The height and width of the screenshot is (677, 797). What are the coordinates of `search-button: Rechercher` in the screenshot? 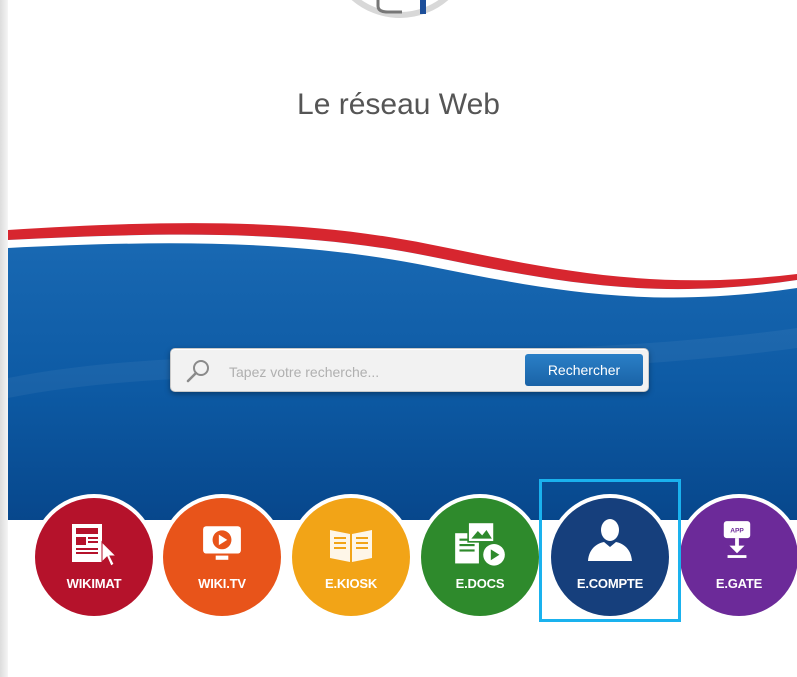 It's located at (584, 370).